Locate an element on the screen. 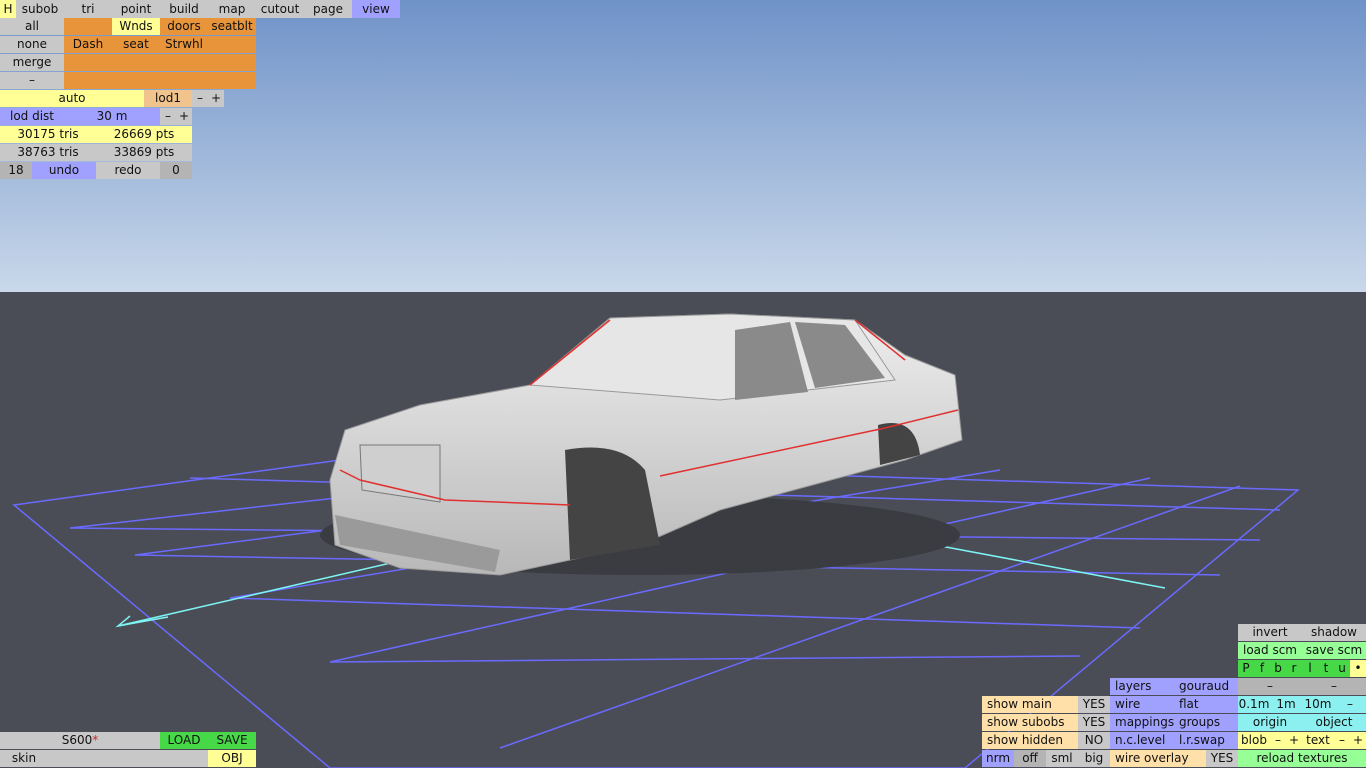  group-strwhl: Strwhl is located at coordinates (184, 44).